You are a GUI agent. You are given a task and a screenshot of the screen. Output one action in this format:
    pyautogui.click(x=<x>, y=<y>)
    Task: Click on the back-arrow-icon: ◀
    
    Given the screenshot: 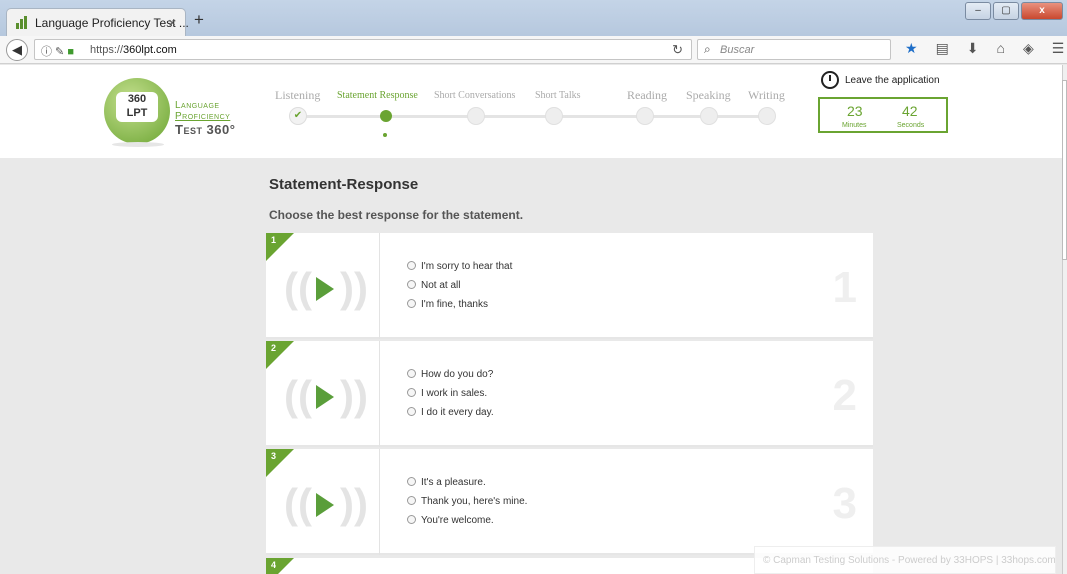 What is the action you would take?
    pyautogui.click(x=17, y=50)
    